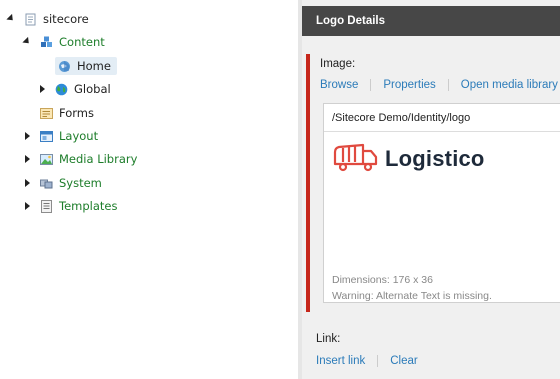 Image resolution: width=560 pixels, height=379 pixels. What do you see at coordinates (442, 118) in the screenshot?
I see `image-path: /Sitecore Demo/Identity/logo` at bounding box center [442, 118].